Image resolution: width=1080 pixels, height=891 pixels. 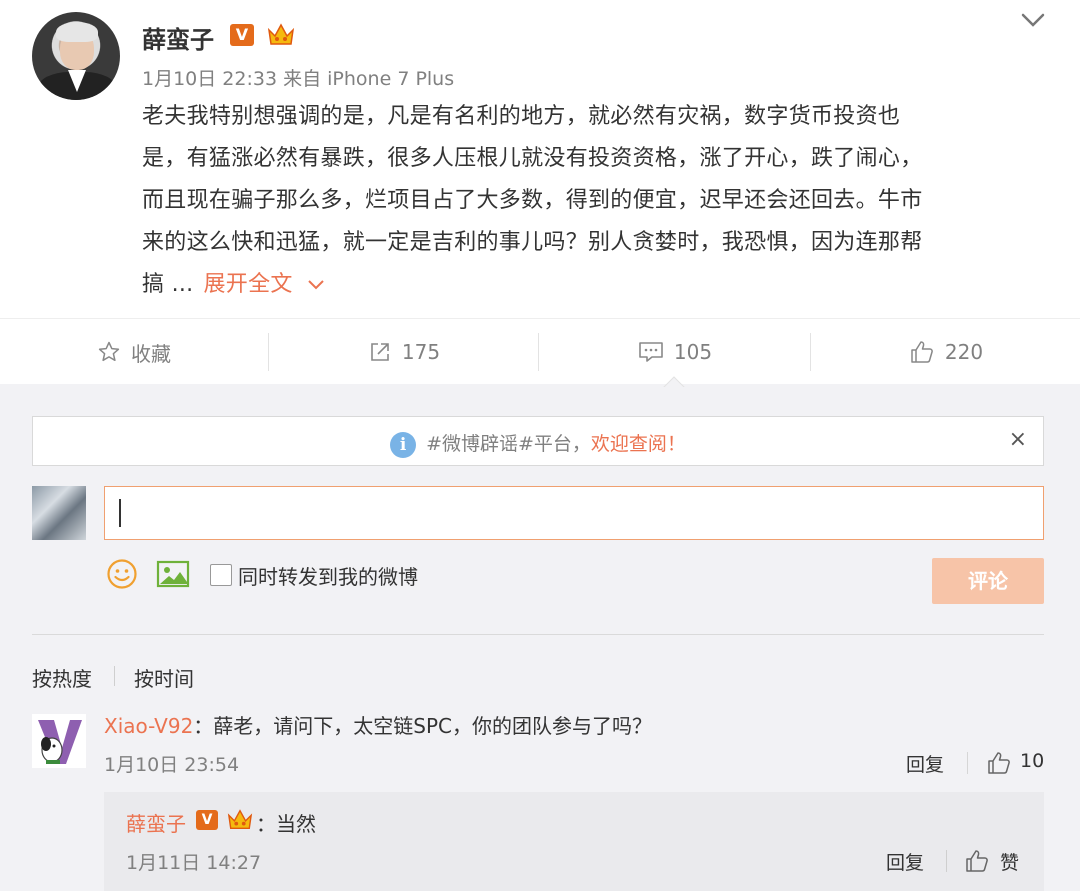 I want to click on favorite-button: 收藏, so click(x=134, y=352).